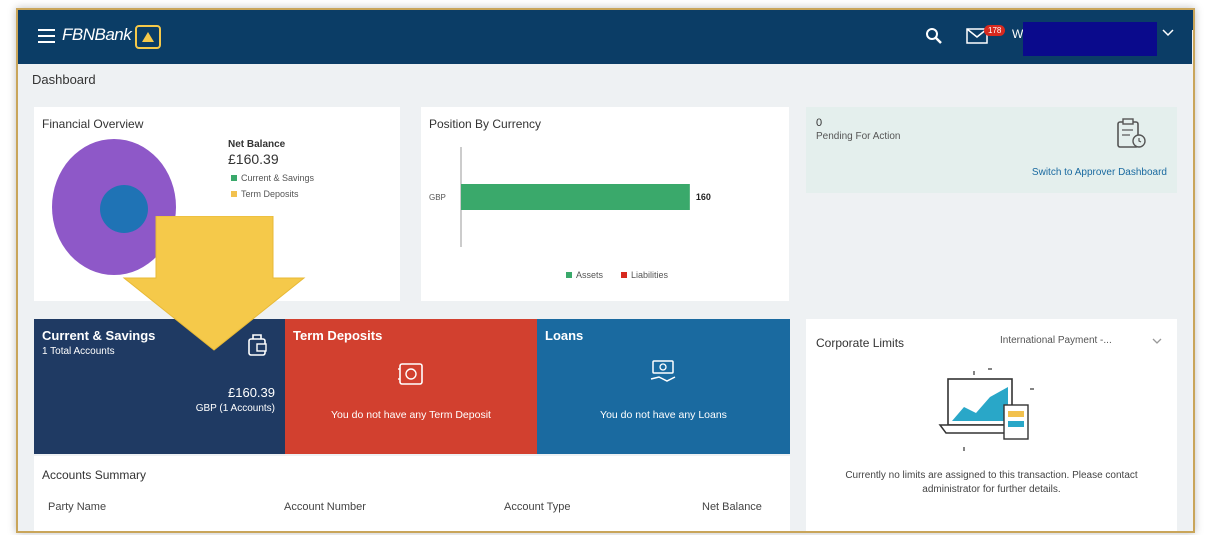 The height and width of the screenshot is (535, 1207). I want to click on annotation-arrow-icon, so click(214, 283).